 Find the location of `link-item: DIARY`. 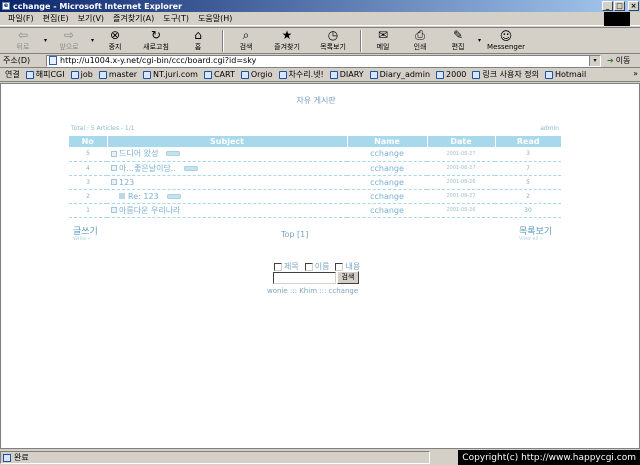

link-item: DIARY is located at coordinates (346, 74).